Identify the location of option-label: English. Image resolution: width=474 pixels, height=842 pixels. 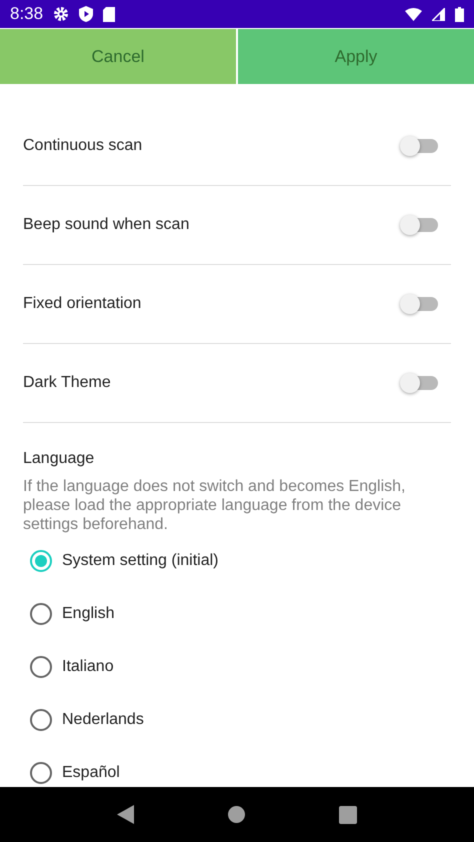
(88, 613).